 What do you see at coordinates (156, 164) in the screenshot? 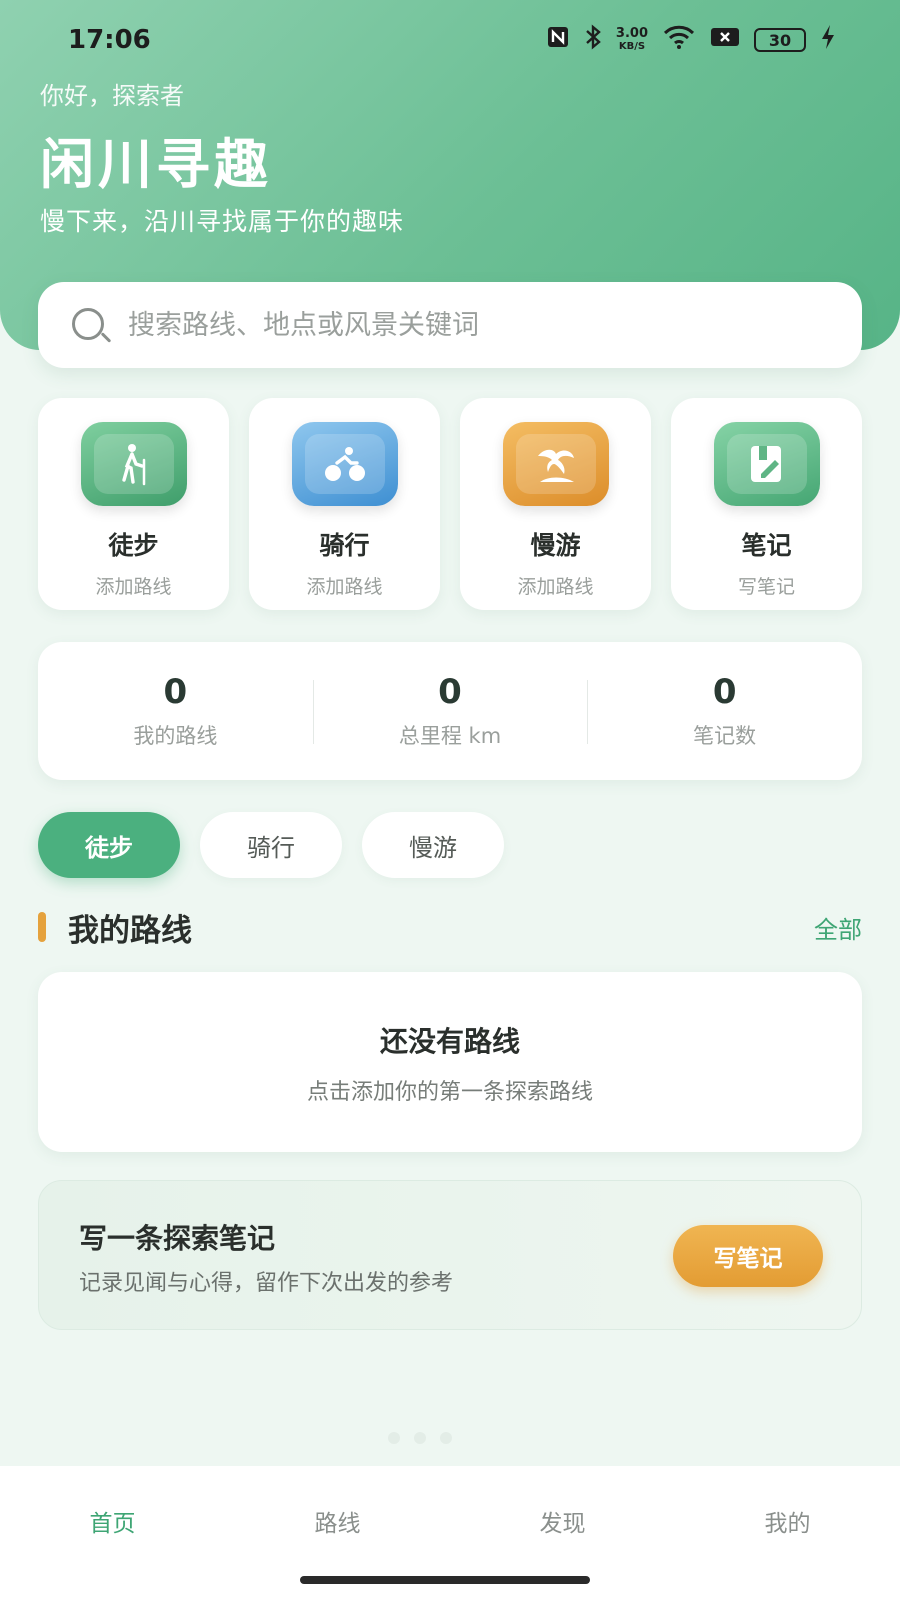
I see `app-title: 闲川寻趣` at bounding box center [156, 164].